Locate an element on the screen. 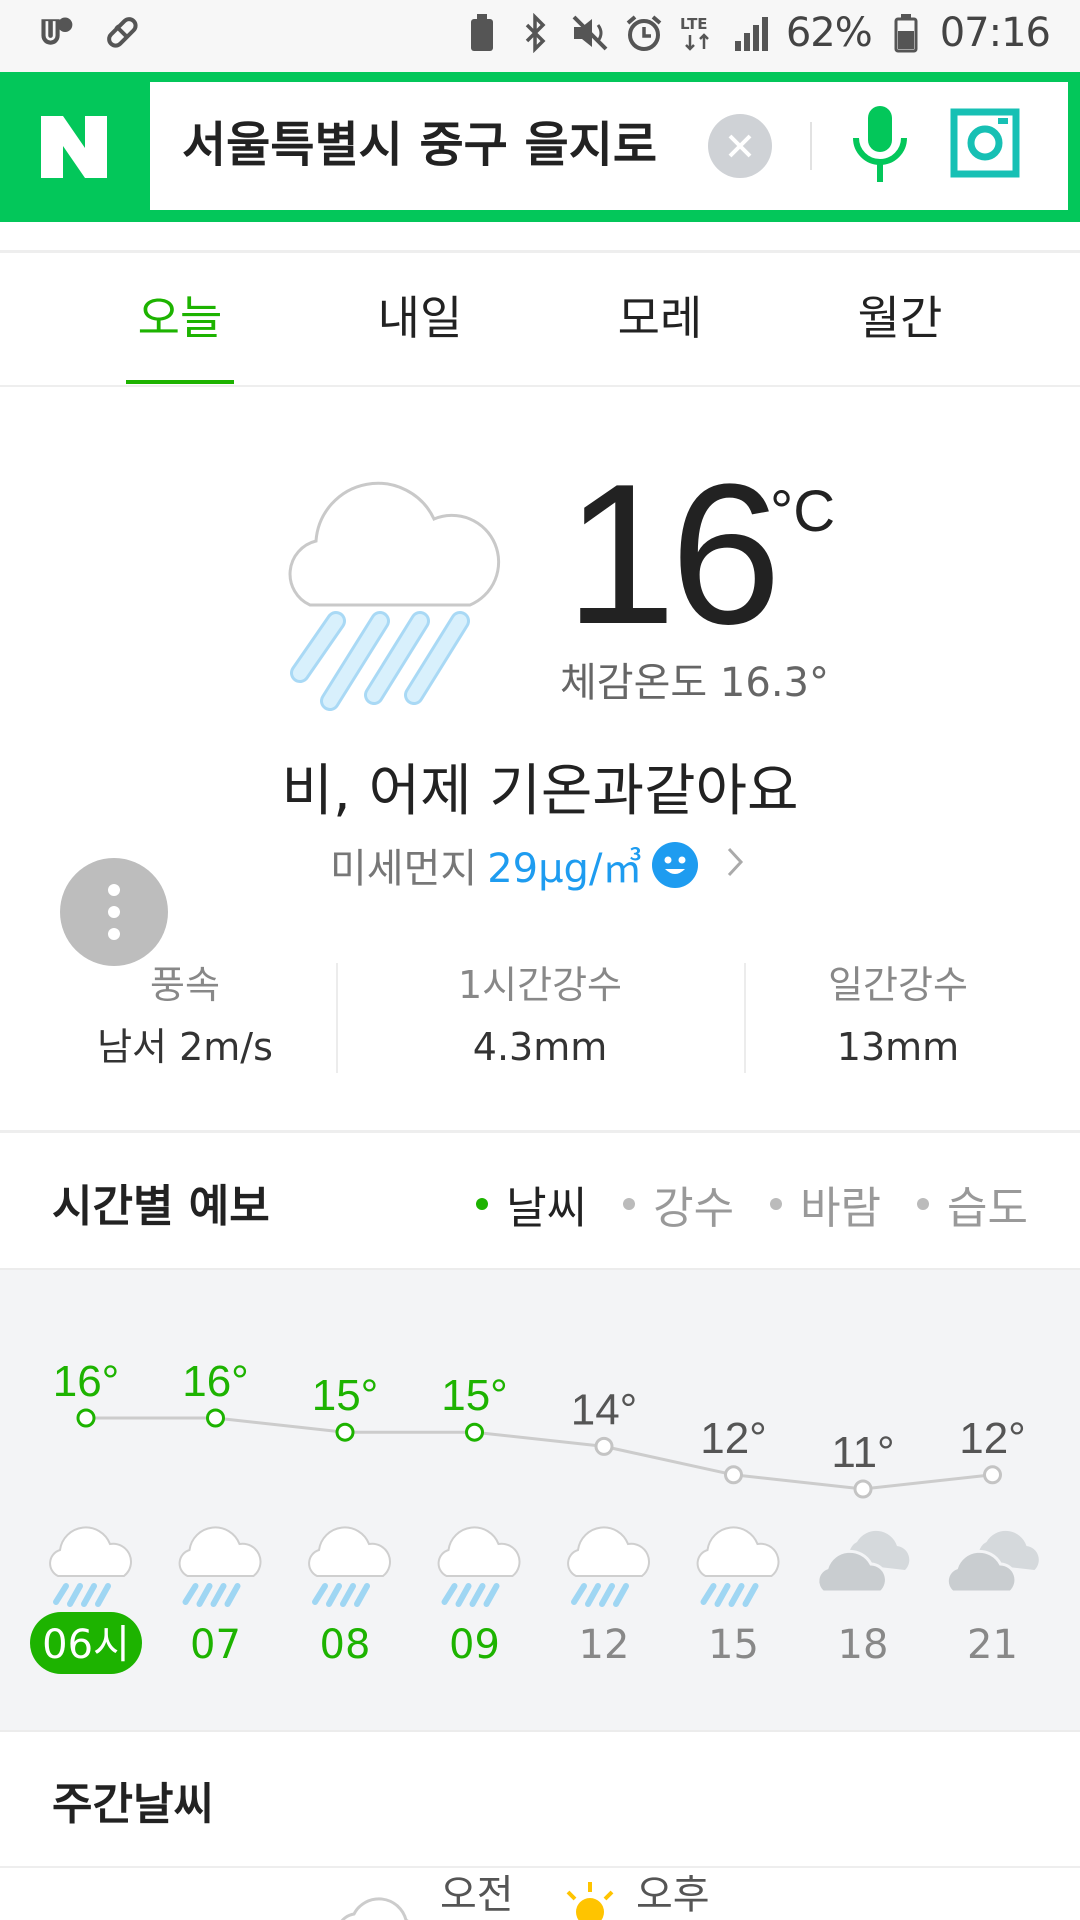  signal-icon is located at coordinates (752, 33).